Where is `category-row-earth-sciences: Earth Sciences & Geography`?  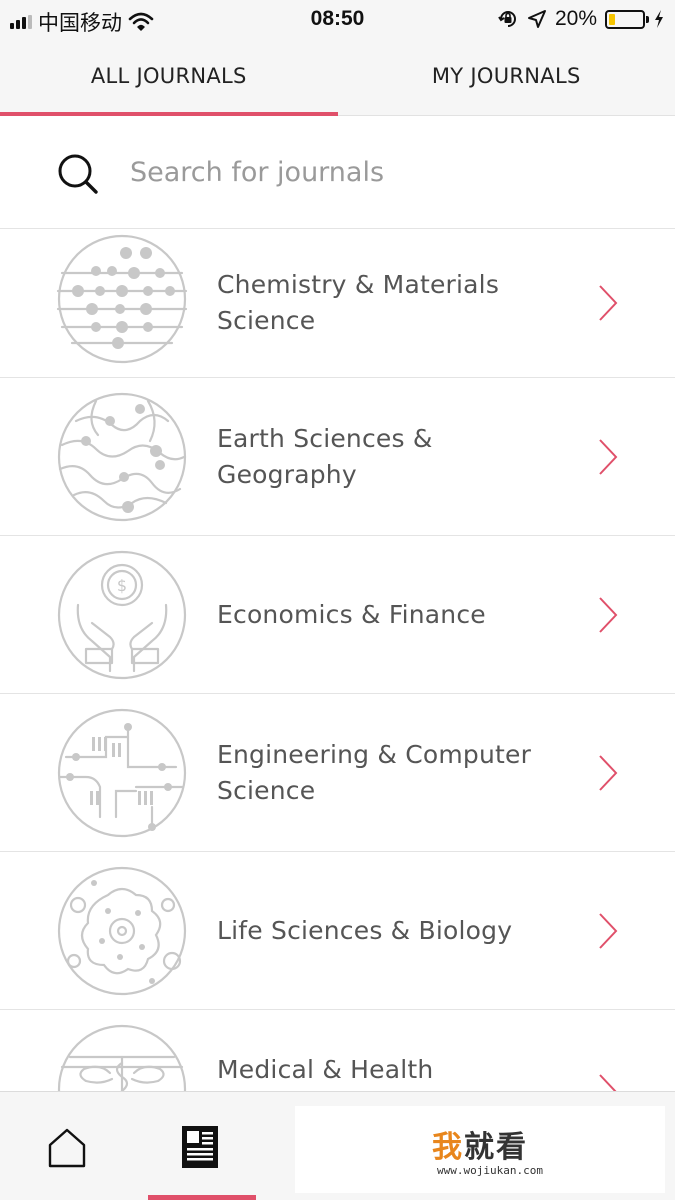
category-row-earth-sciences: Earth Sciences & Geography is located at coordinates (337, 457).